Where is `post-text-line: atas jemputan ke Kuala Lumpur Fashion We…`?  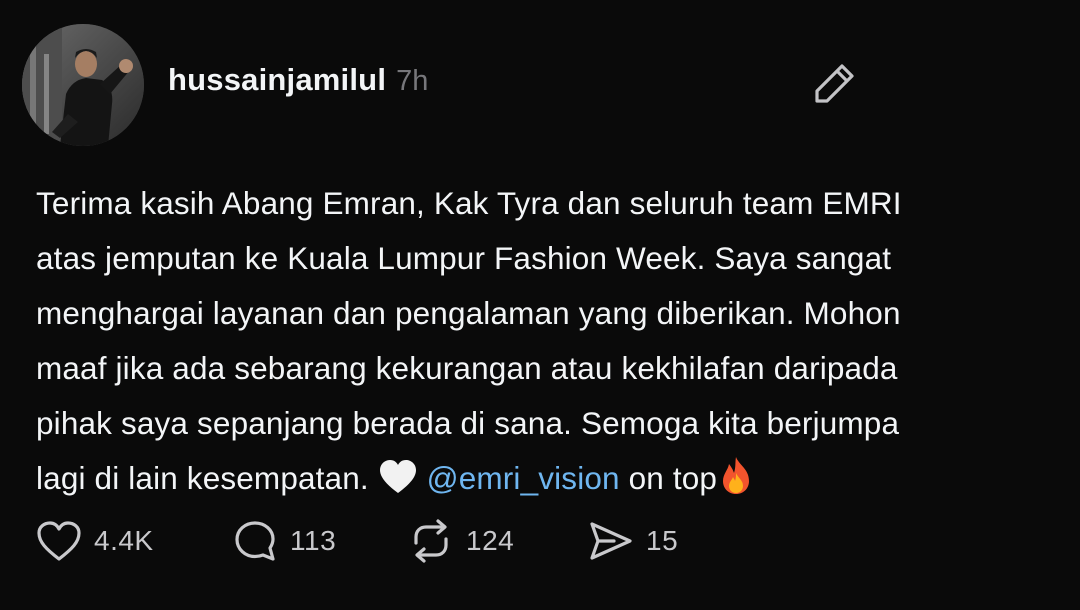
post-text-line: atas jemputan ke Kuala Lumpur Fashion We… is located at coordinates (464, 258).